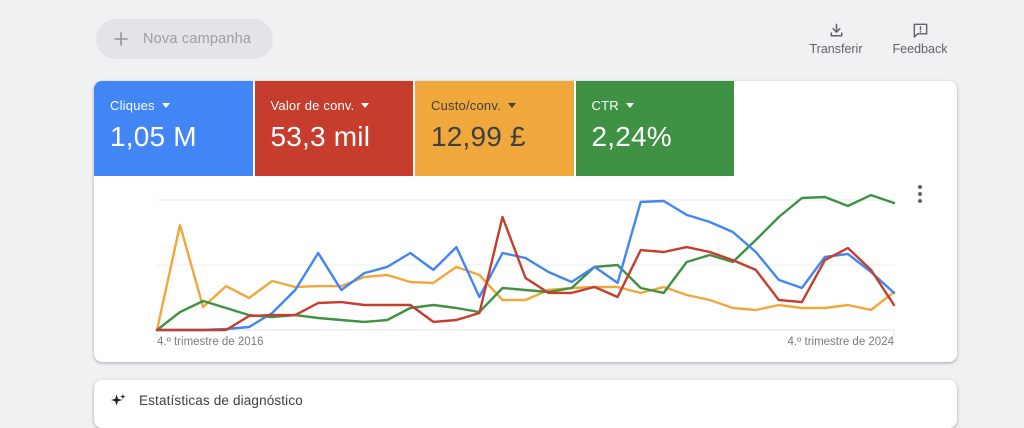  I want to click on metric-tile-cliques: Cliques 1,05 M, so click(173, 128).